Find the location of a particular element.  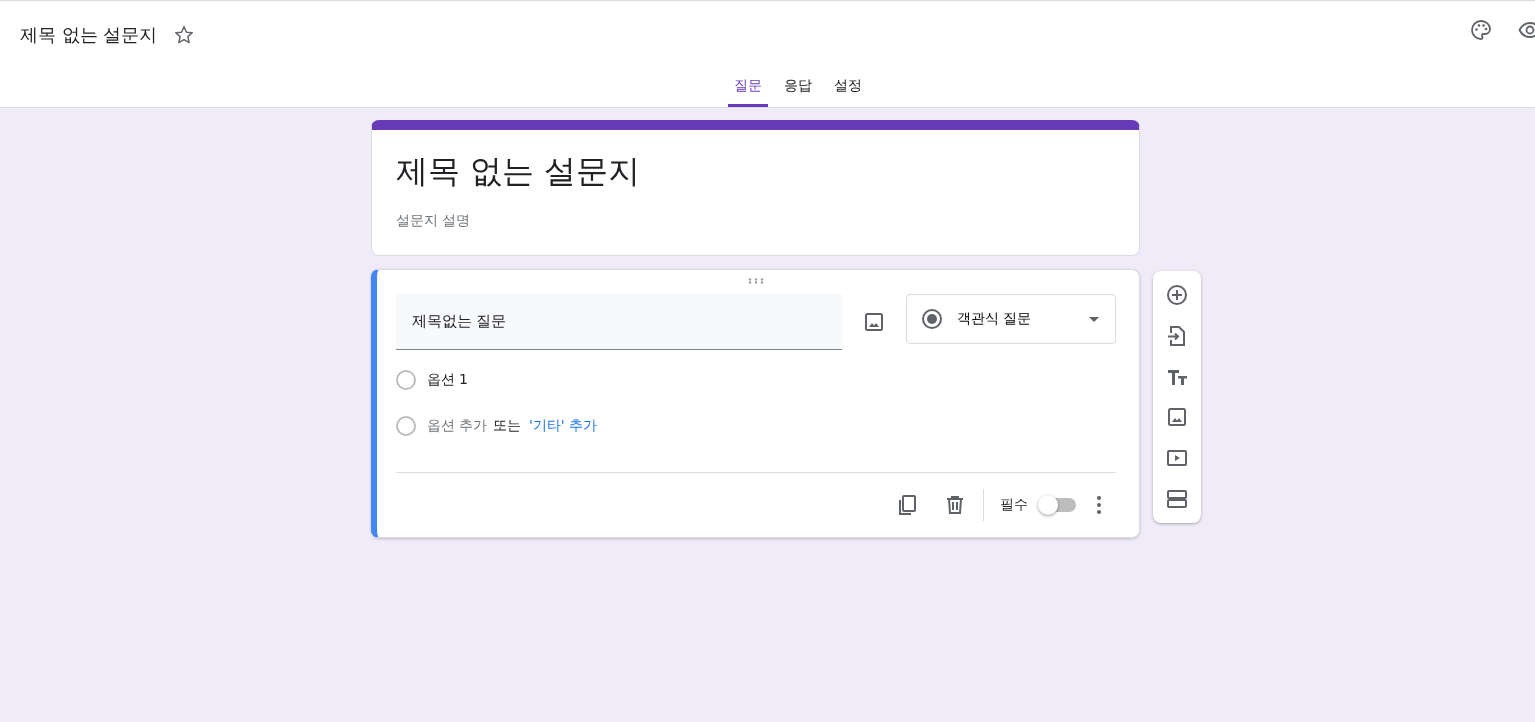

drag-handle-icon is located at coordinates (755, 281).